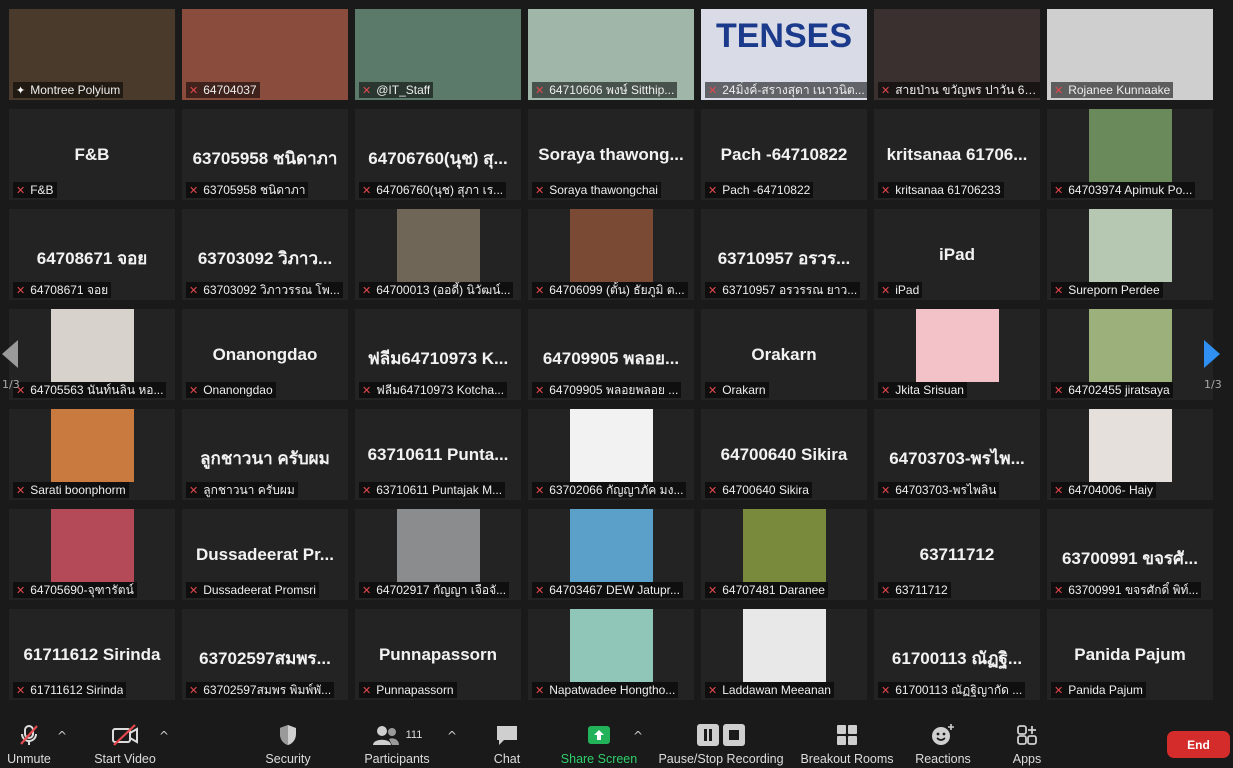 The width and height of the screenshot is (1233, 768). I want to click on start-video-button: Start Video, so click(125, 740).